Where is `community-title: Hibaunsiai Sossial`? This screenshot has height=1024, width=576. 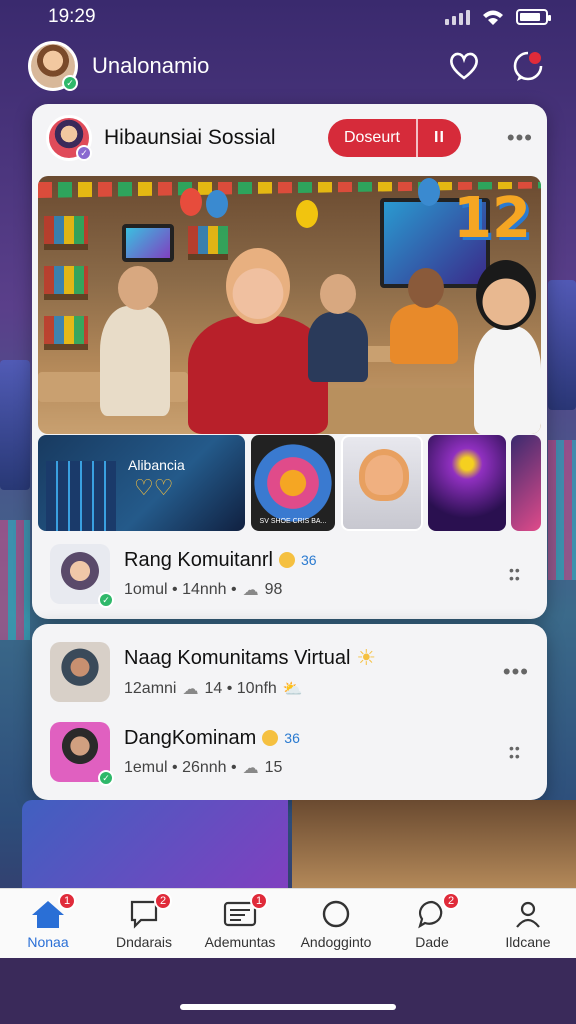 community-title: Hibaunsiai Sossial is located at coordinates (190, 137).